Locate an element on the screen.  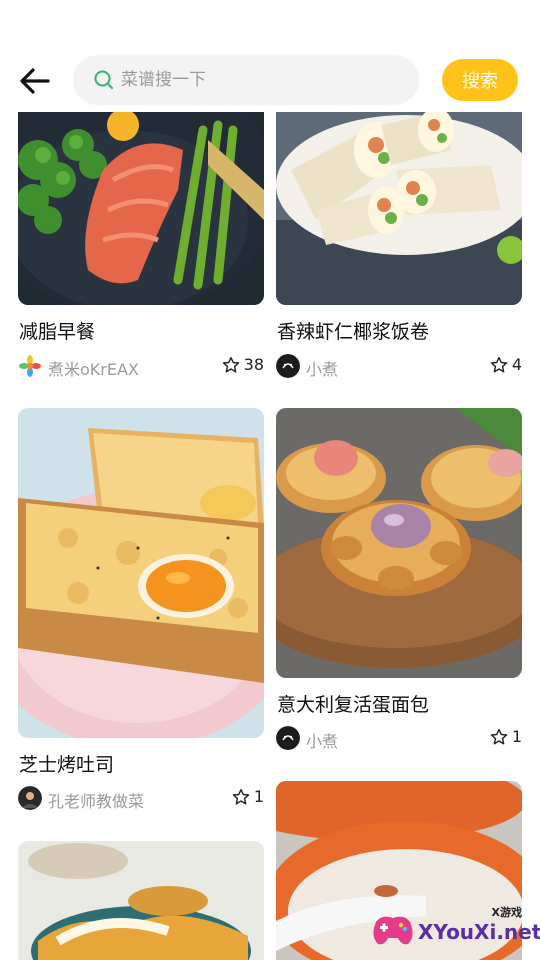
recipe-meta: 孔老师教做菜 1 is located at coordinates (141, 799).